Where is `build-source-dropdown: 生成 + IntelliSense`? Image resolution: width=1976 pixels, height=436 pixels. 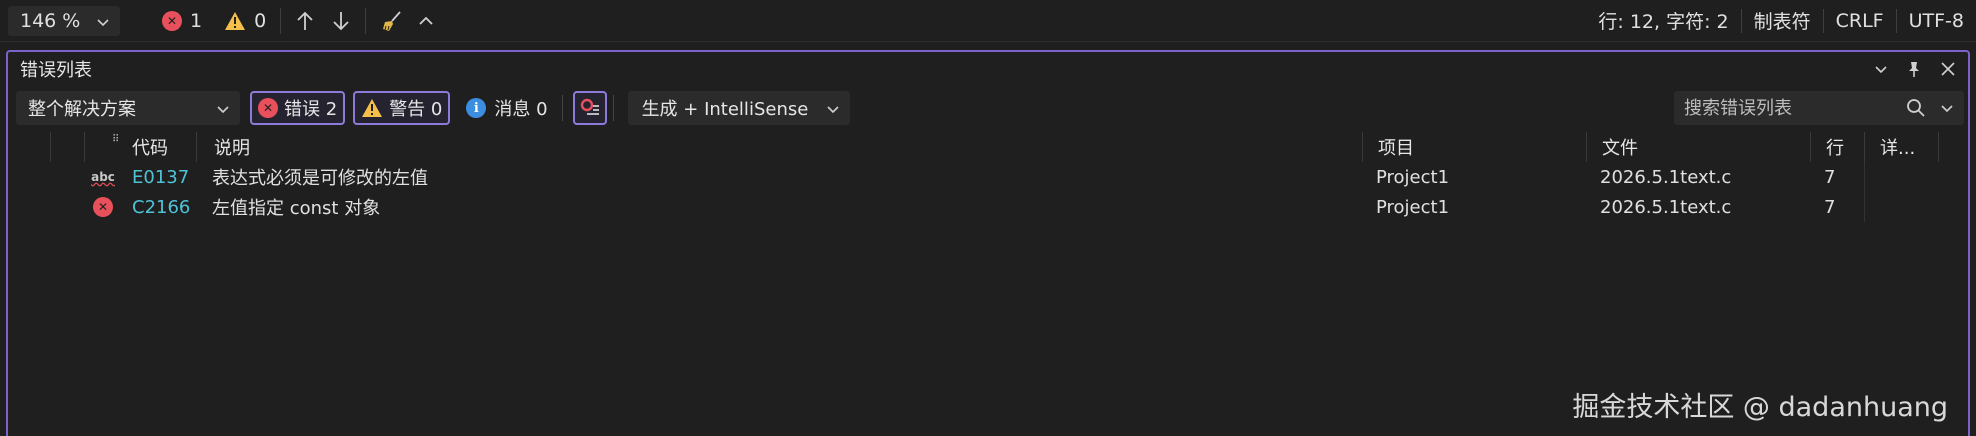
build-source-dropdown: 生成 + IntelliSense is located at coordinates (738, 108).